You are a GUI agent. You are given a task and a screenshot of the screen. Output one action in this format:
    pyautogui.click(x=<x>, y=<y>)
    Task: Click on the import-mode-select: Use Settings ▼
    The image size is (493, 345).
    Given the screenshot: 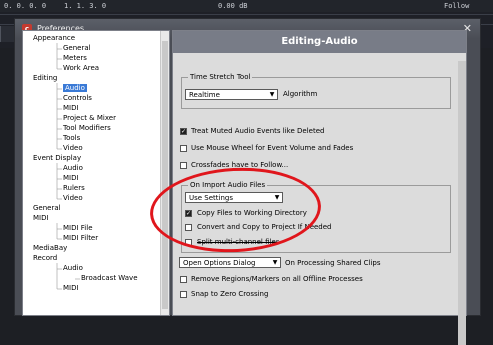 What is the action you would take?
    pyautogui.click(x=234, y=197)
    